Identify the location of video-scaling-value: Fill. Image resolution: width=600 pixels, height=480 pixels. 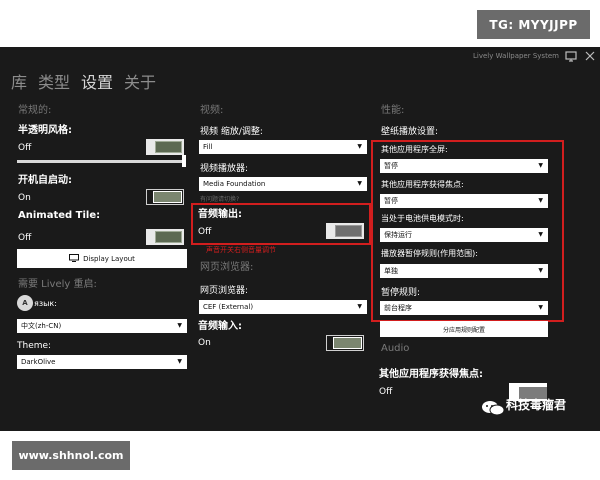
(208, 147).